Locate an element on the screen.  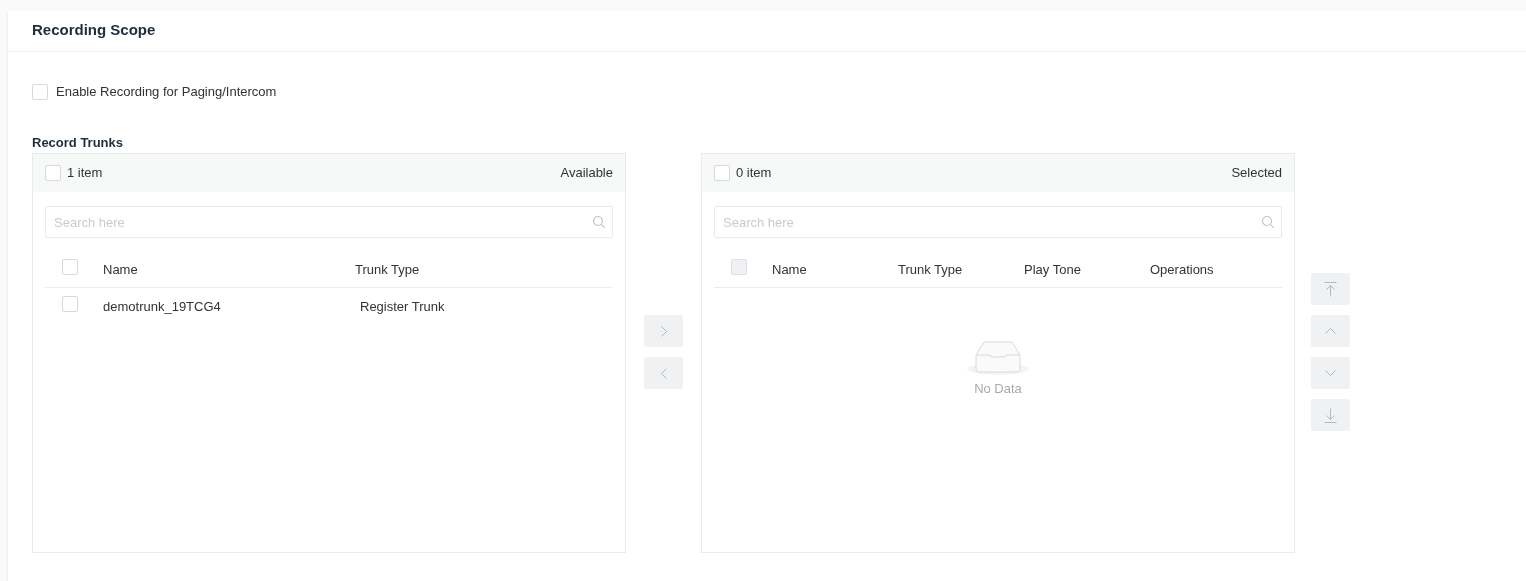
section-title: Recording Scope is located at coordinates (94, 30).